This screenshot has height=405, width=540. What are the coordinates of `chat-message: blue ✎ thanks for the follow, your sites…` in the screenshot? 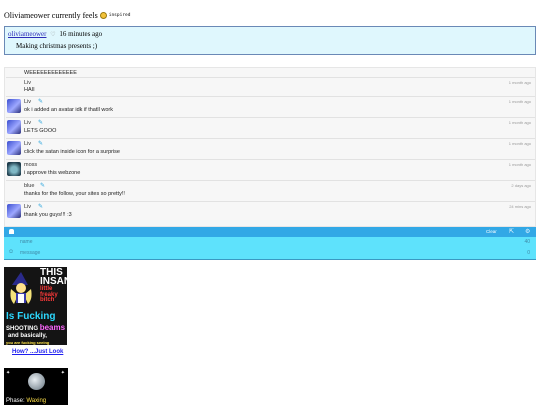 It's located at (270, 191).